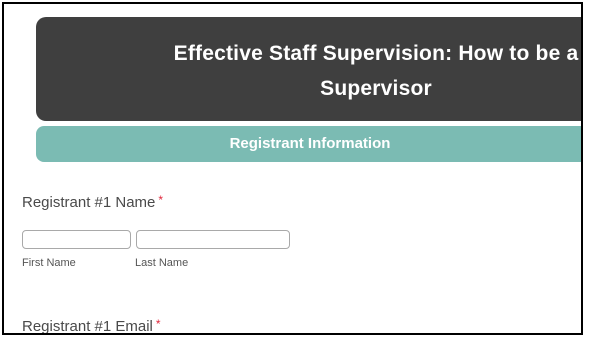  Describe the element at coordinates (49, 263) in the screenshot. I see `first-name-sub-label: First Name` at that location.